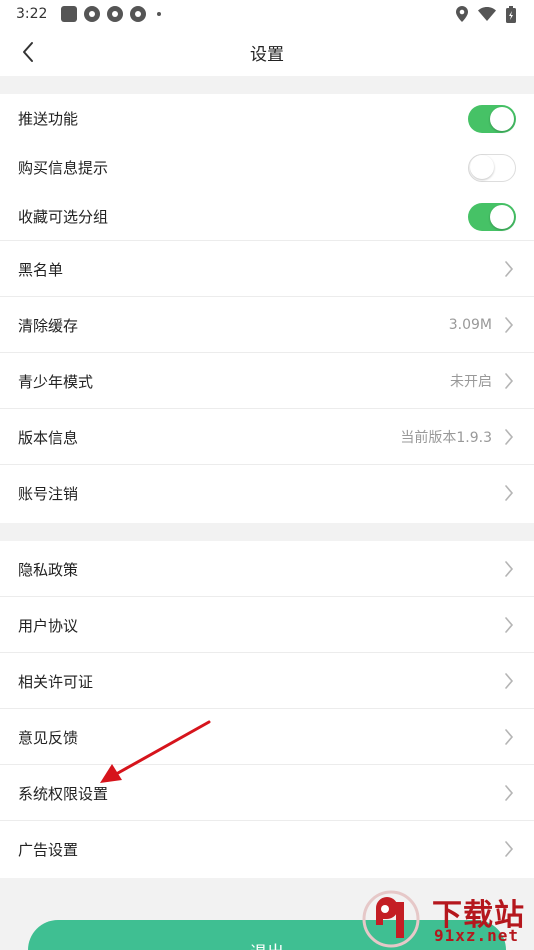 Image resolution: width=534 pixels, height=950 pixels. I want to click on setting-row-privacy: 隐私政策, so click(267, 569).